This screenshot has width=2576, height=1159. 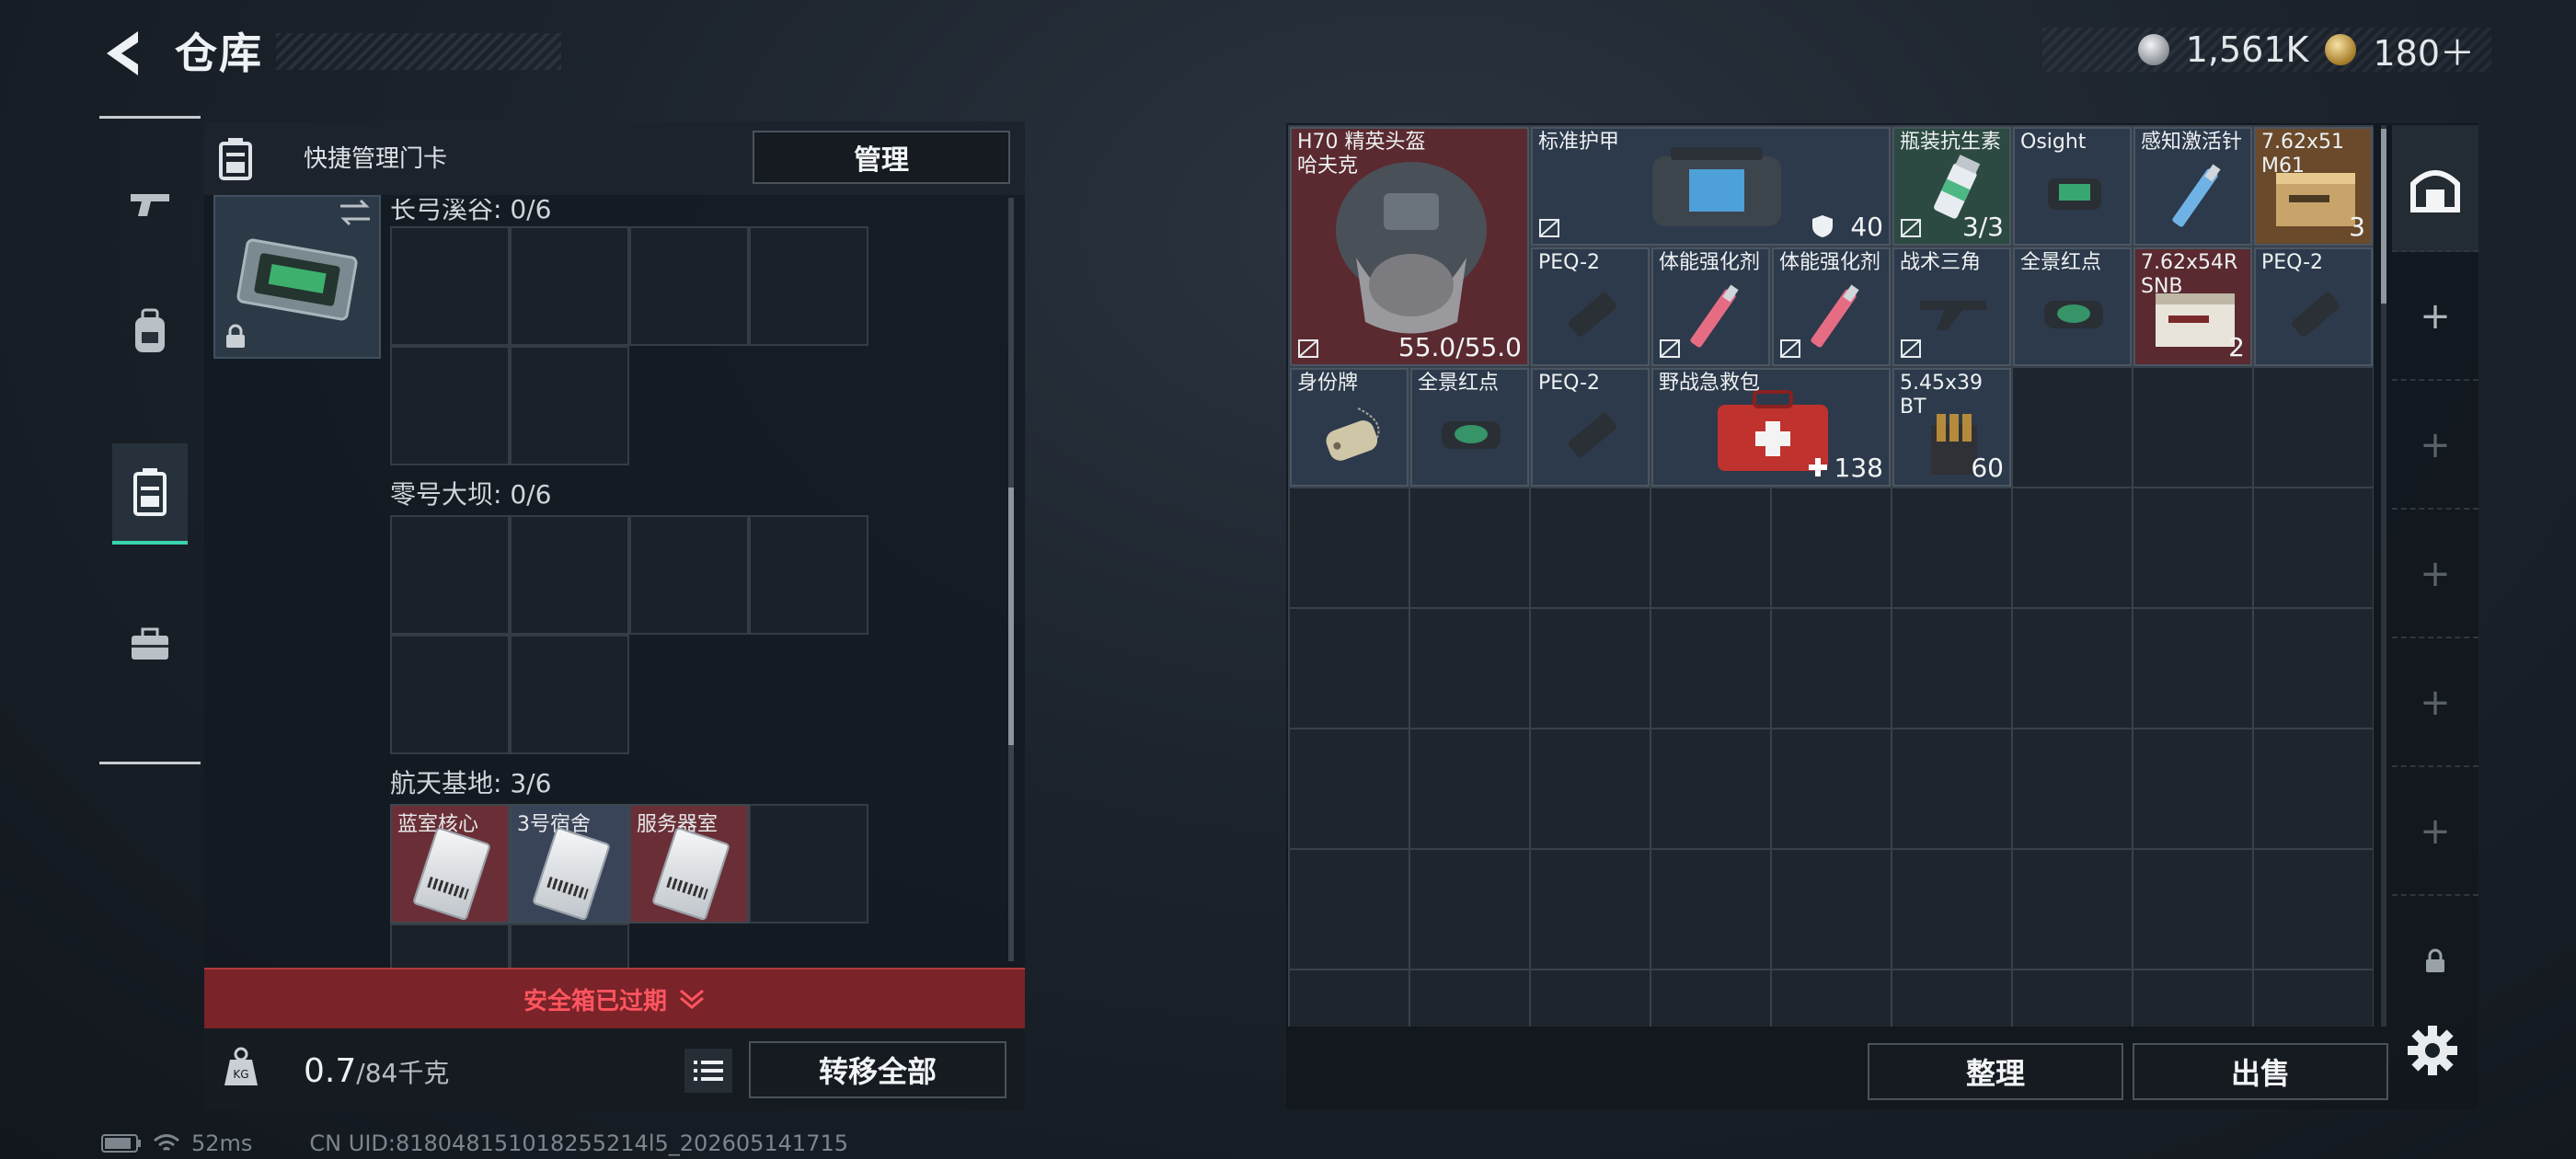 I want to click on safe-box-expired-banner: 安全箱已过期, so click(x=614, y=998).